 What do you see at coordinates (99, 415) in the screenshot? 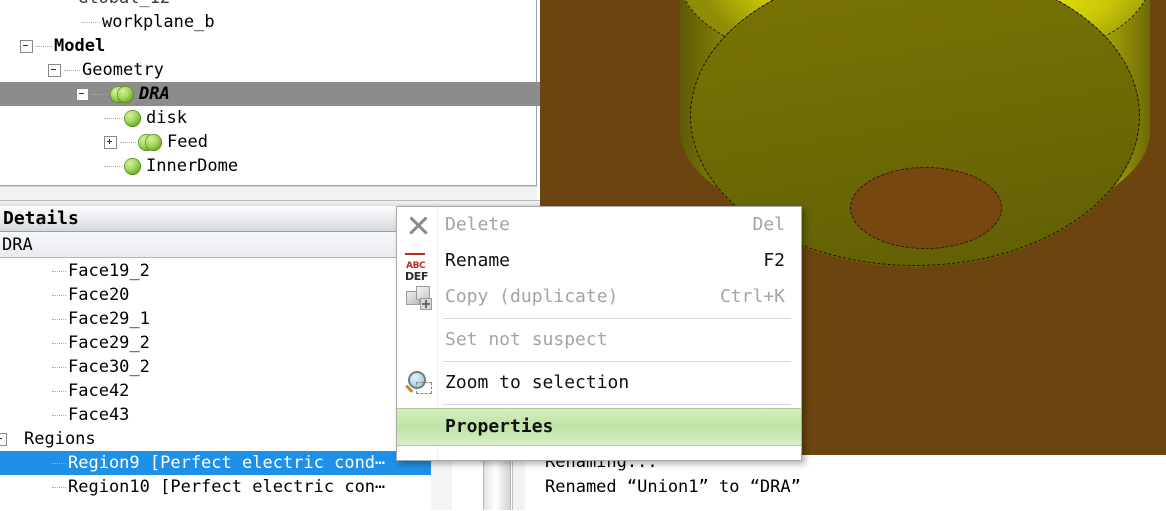
I see `details-item-label: Face43` at bounding box center [99, 415].